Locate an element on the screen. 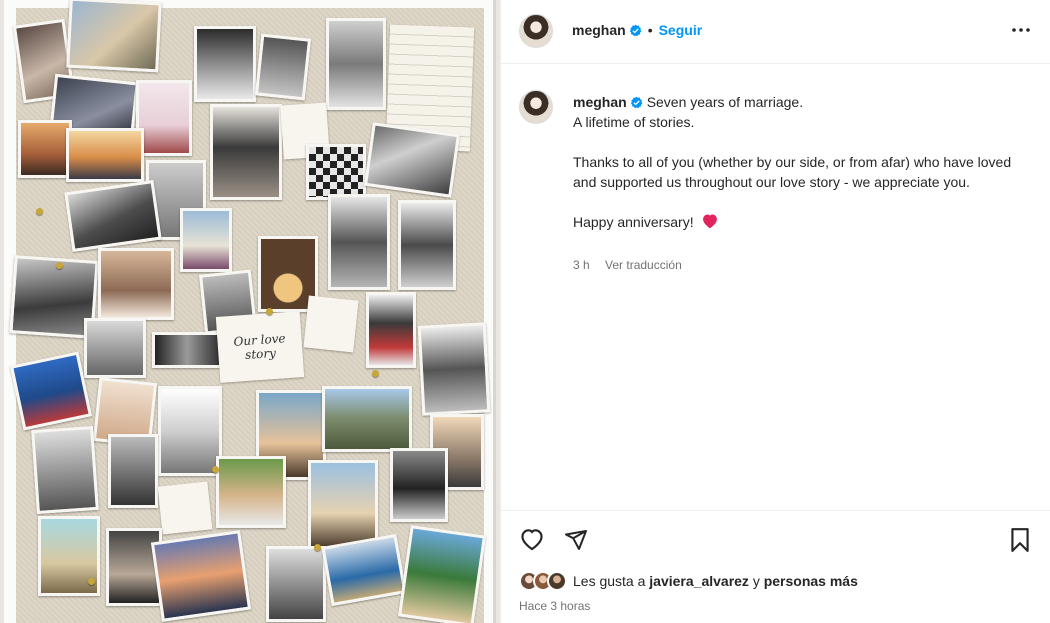 Image resolution: width=1050 pixels, height=623 pixels. follow-button: Seguir is located at coordinates (681, 30).